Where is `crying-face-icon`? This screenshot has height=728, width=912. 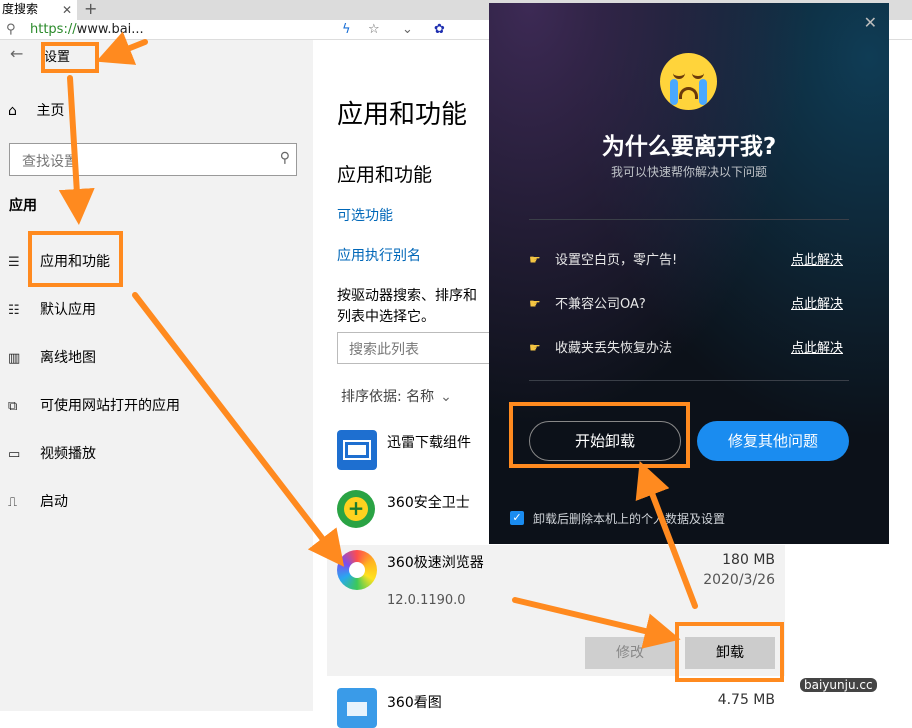
crying-face-icon is located at coordinates (688, 81).